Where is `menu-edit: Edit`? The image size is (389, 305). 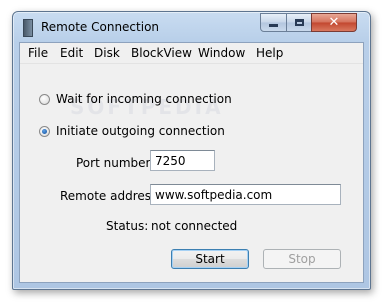 menu-edit: Edit is located at coordinates (71, 53).